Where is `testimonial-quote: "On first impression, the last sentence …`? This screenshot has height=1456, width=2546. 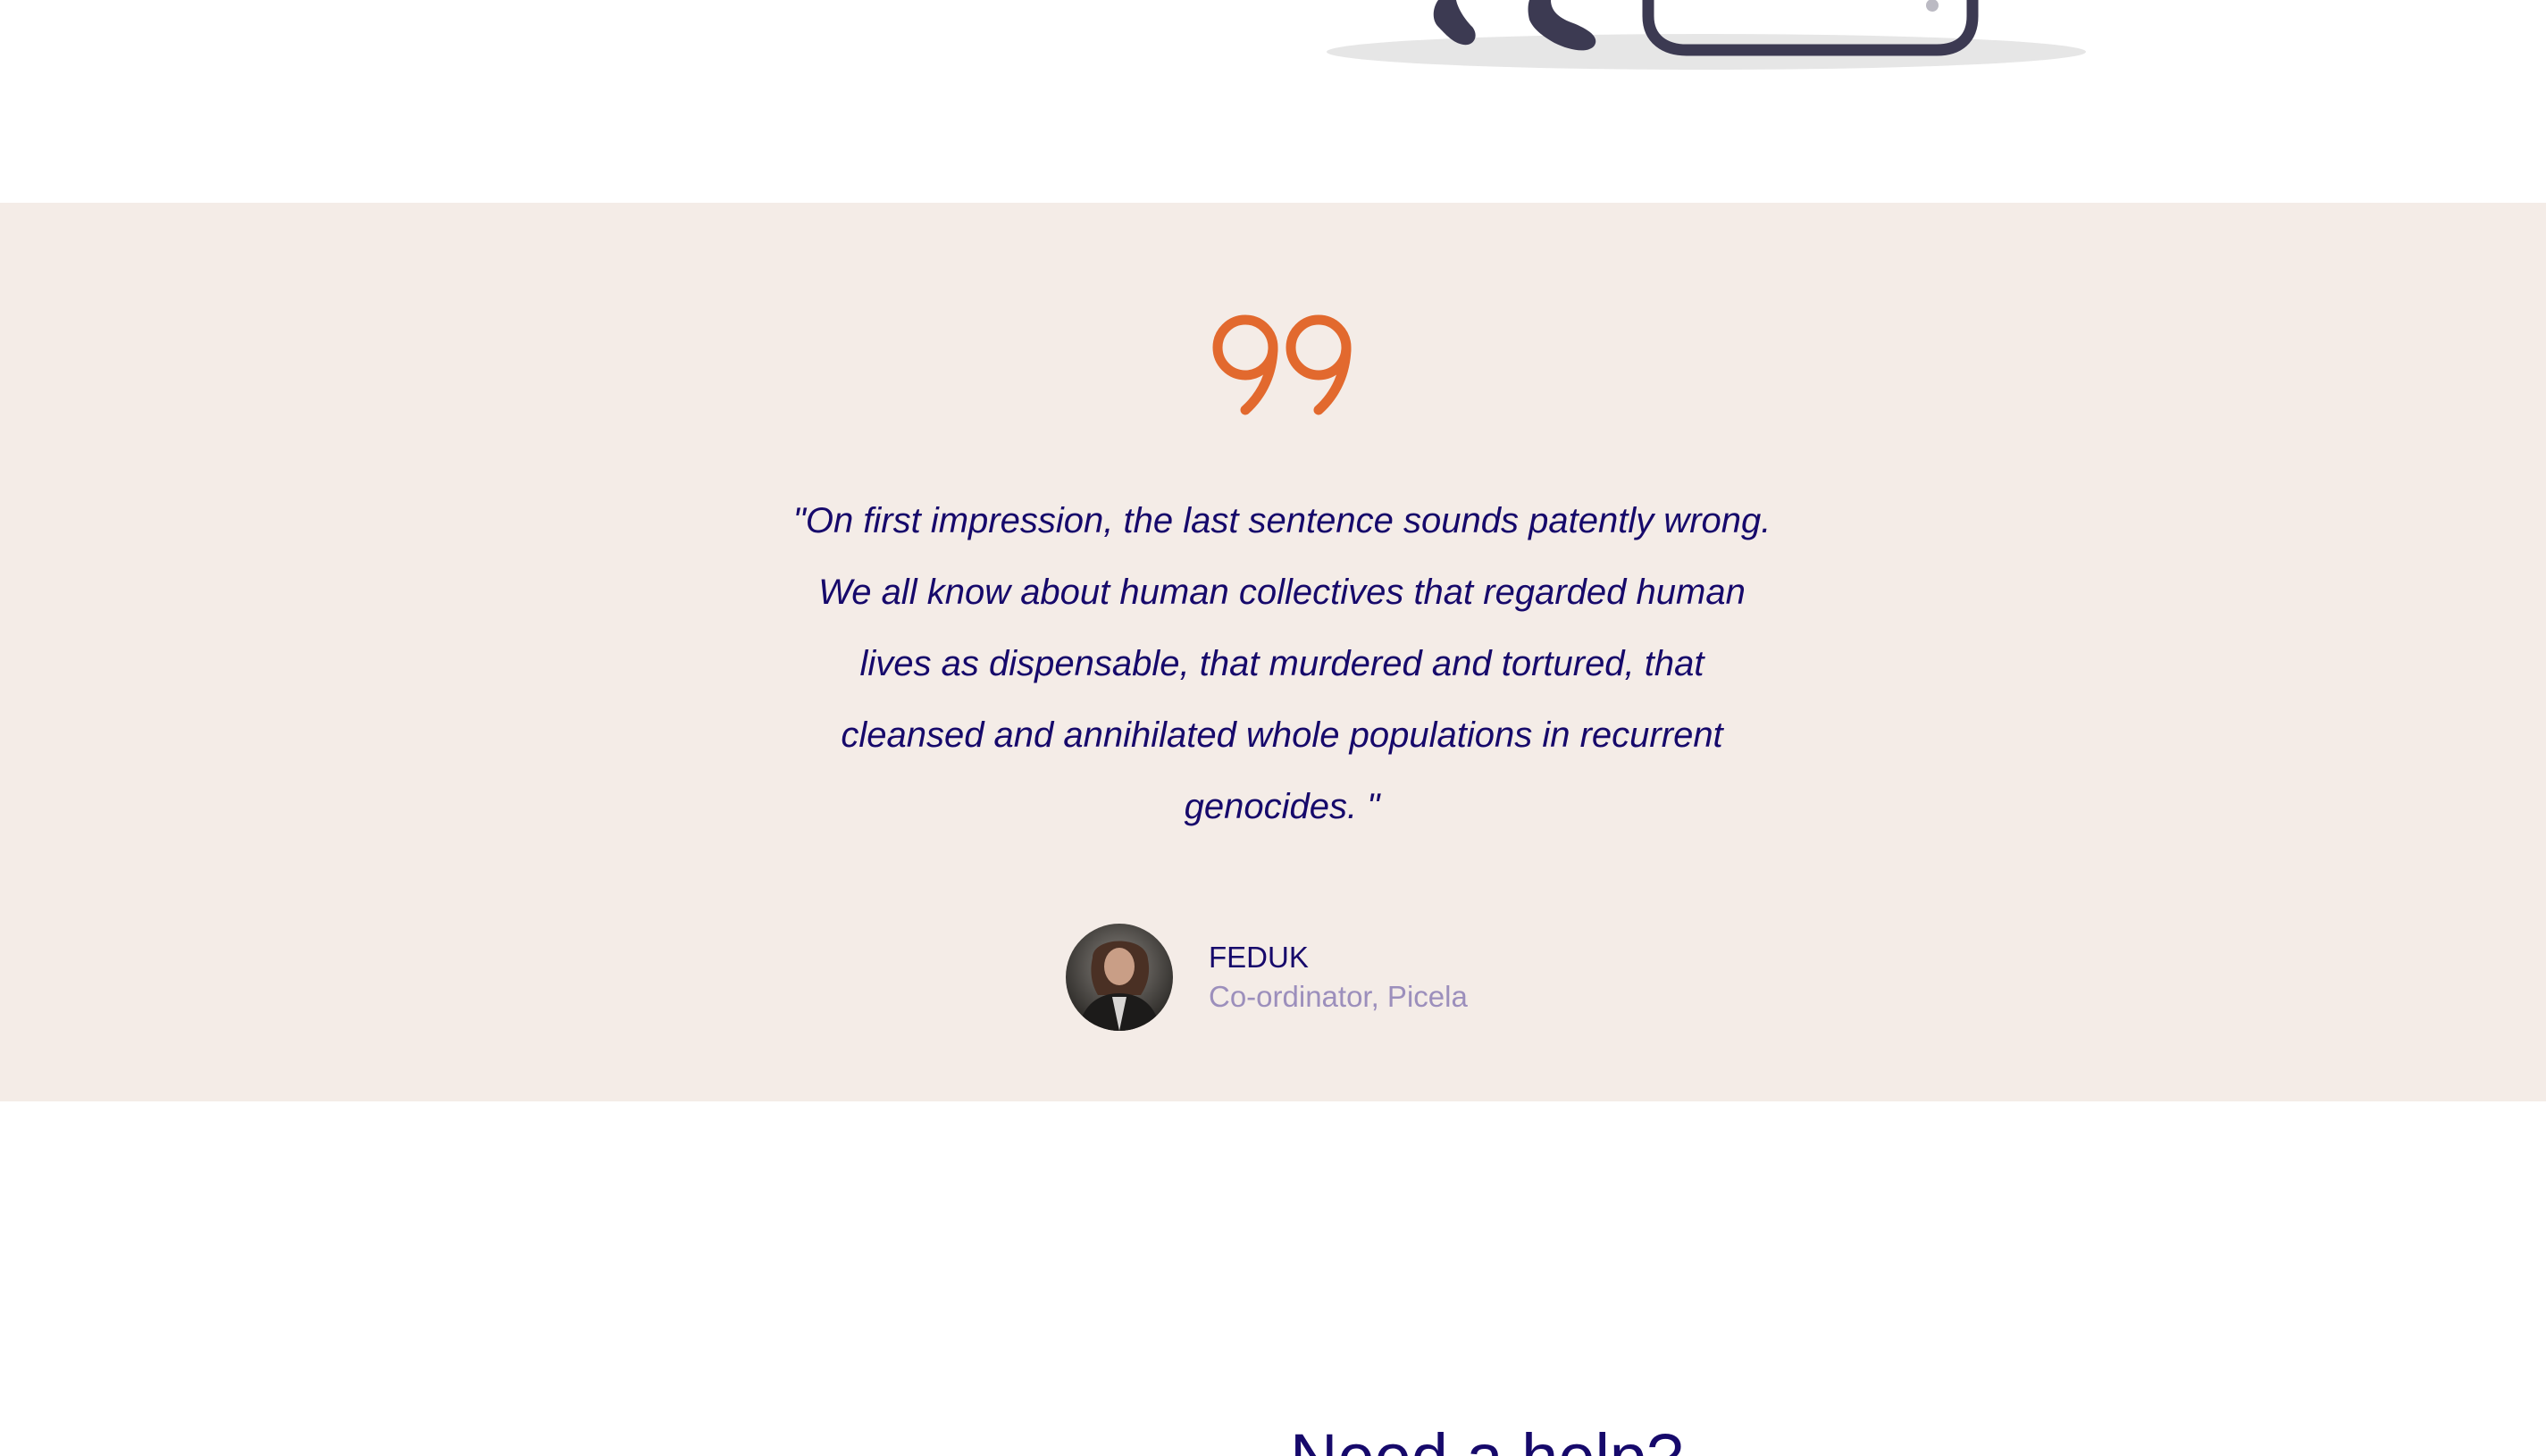 testimonial-quote: "On first impression, the last sentence … is located at coordinates (1281, 663).